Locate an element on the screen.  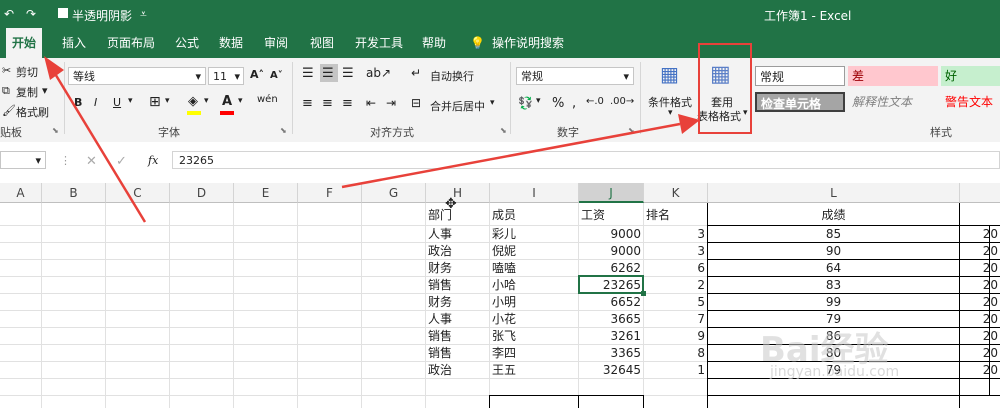
arrow-to-home-tab is located at coordinates (95, 139).